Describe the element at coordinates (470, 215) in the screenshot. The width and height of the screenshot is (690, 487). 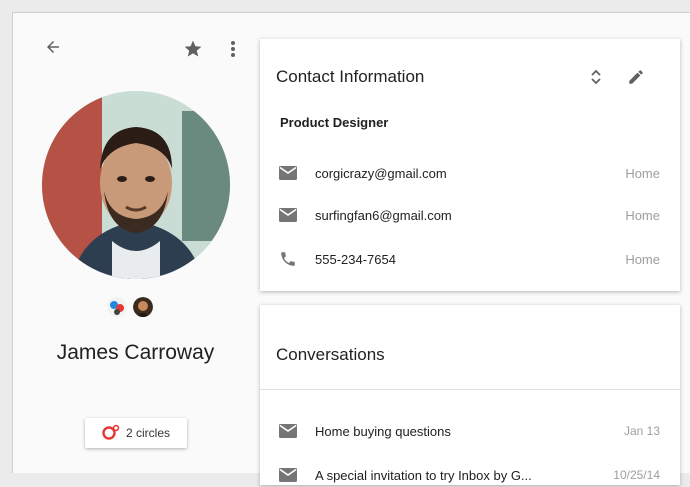
I see `contact-entry-email-2: surfingfan6@gmail.com Home` at that location.